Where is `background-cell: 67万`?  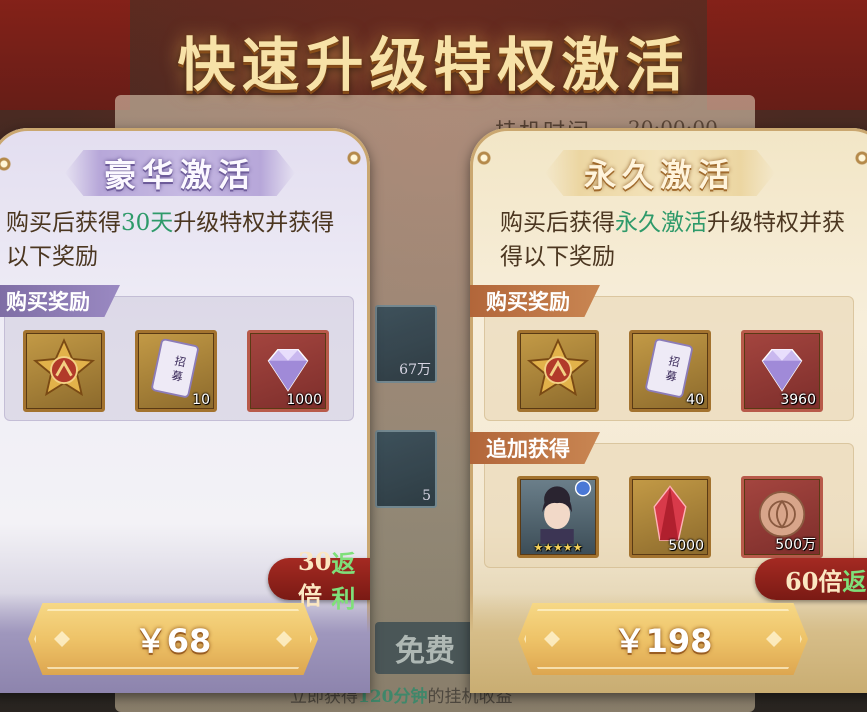 background-cell: 67万 is located at coordinates (406, 344).